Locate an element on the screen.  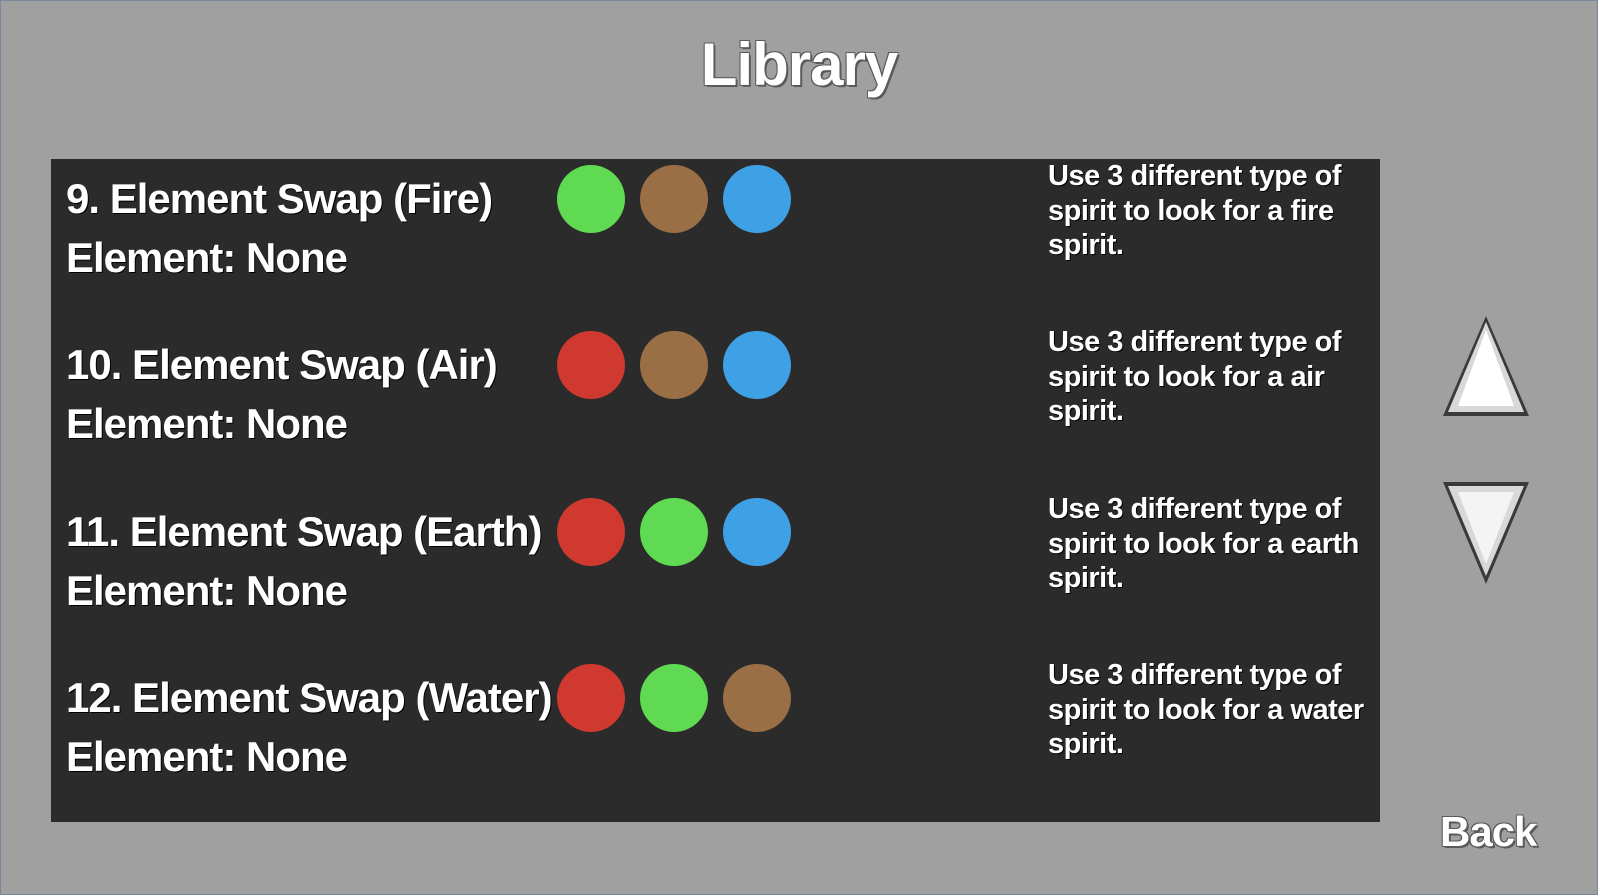
entry-name: 9. Element Swap (Fire) is located at coordinates (279, 198).